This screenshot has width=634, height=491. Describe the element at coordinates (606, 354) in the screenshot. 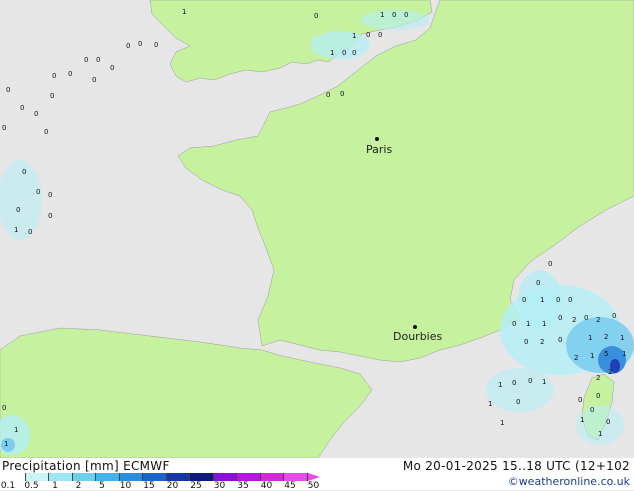

I see `precip-value: 5` at that location.